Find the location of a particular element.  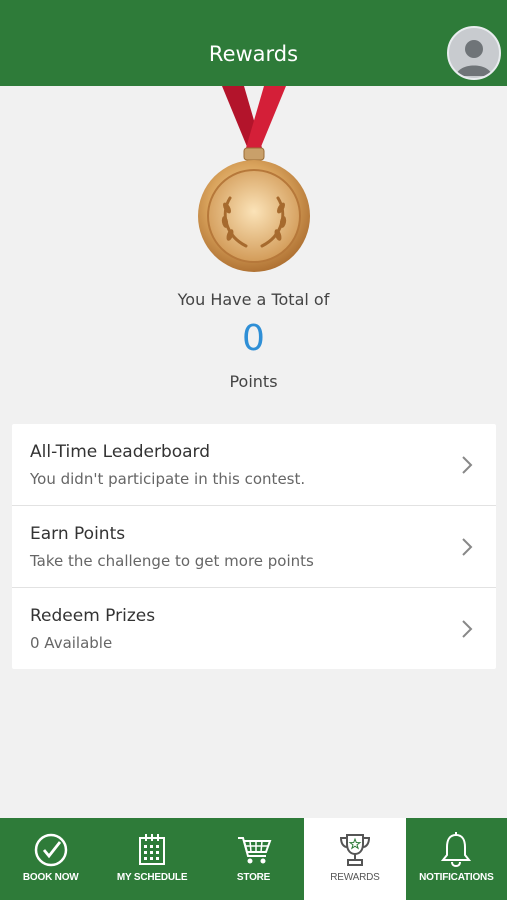

cart-icon is located at coordinates (254, 850).